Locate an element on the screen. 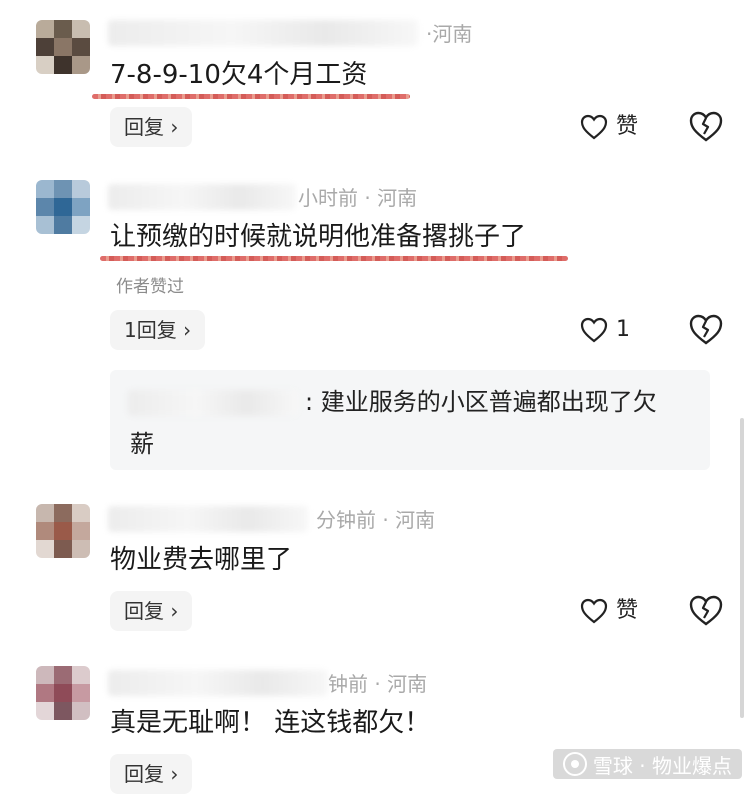  comment-text: 真是无耻啊！ 连这钱都欠！ is located at coordinates (270, 723).